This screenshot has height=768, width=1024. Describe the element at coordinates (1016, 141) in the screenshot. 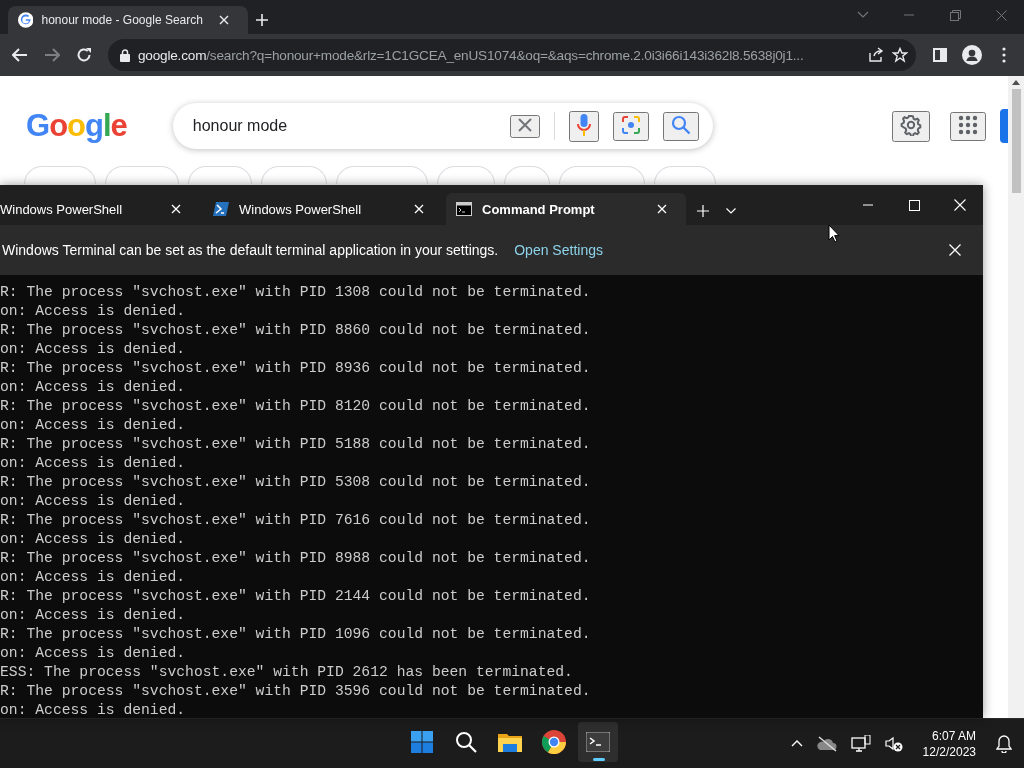

I see `scrollbar-thumb` at that location.